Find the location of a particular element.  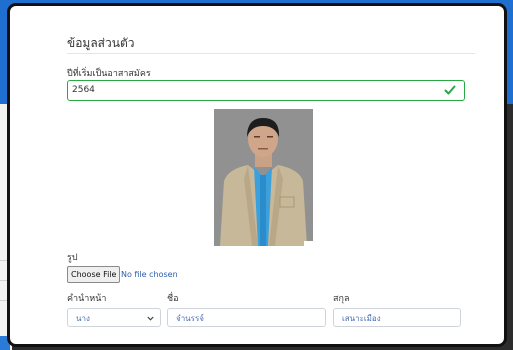

file-status-text: No file chosen is located at coordinates (149, 274).